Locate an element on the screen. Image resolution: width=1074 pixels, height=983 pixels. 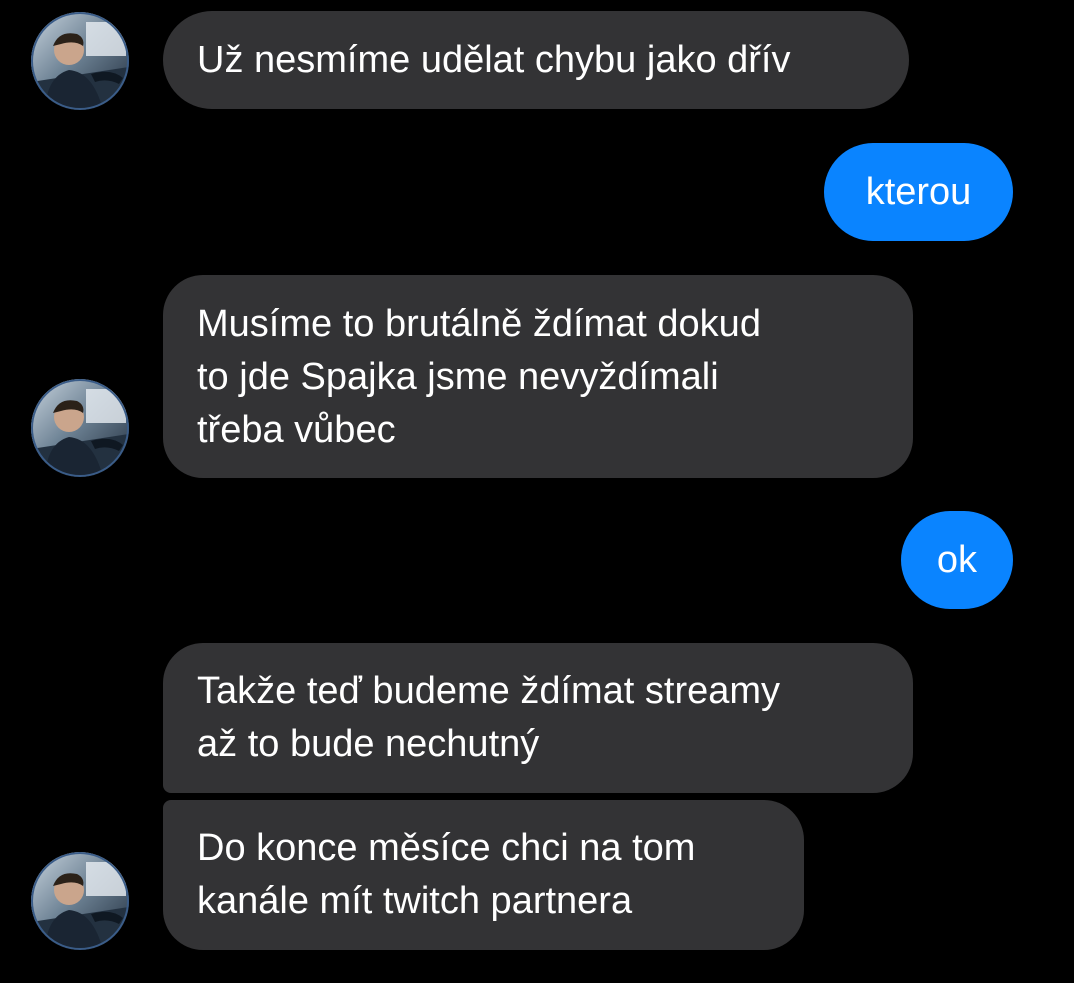
message-text: ok is located at coordinates (957, 560).